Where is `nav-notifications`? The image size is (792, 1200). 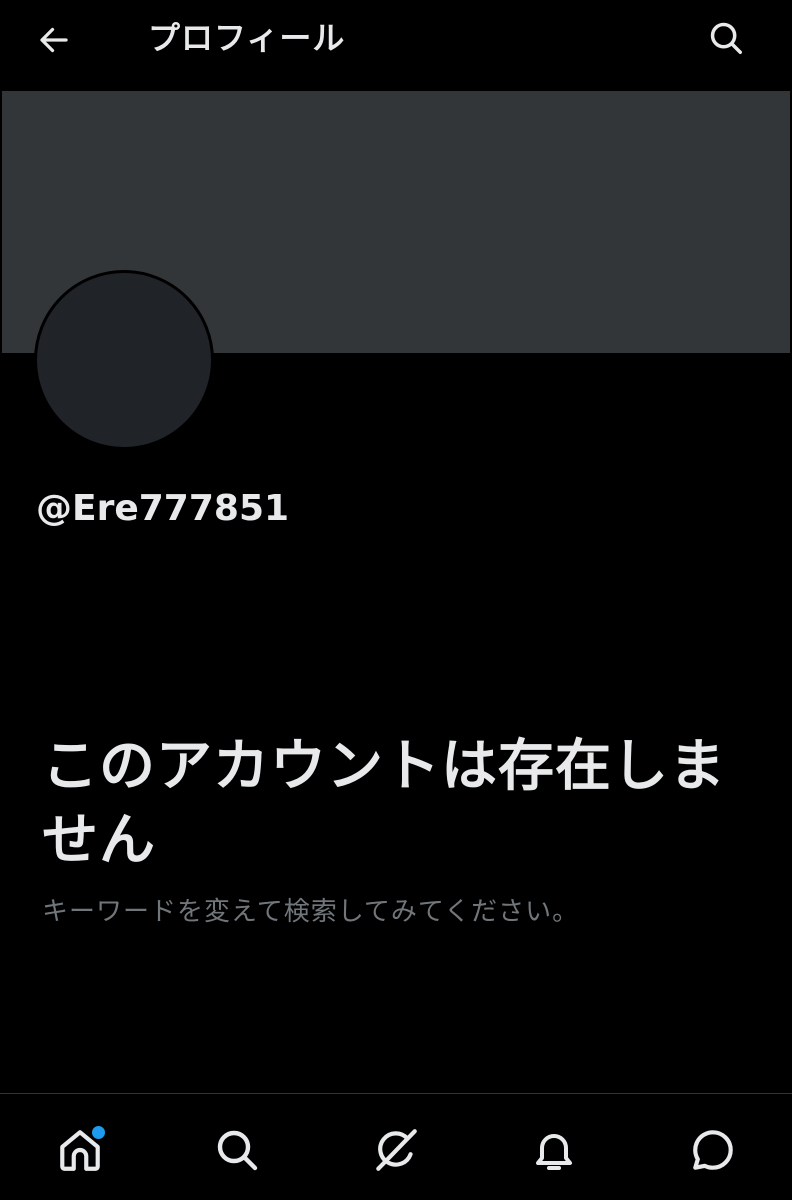
nav-notifications is located at coordinates (554, 1150).